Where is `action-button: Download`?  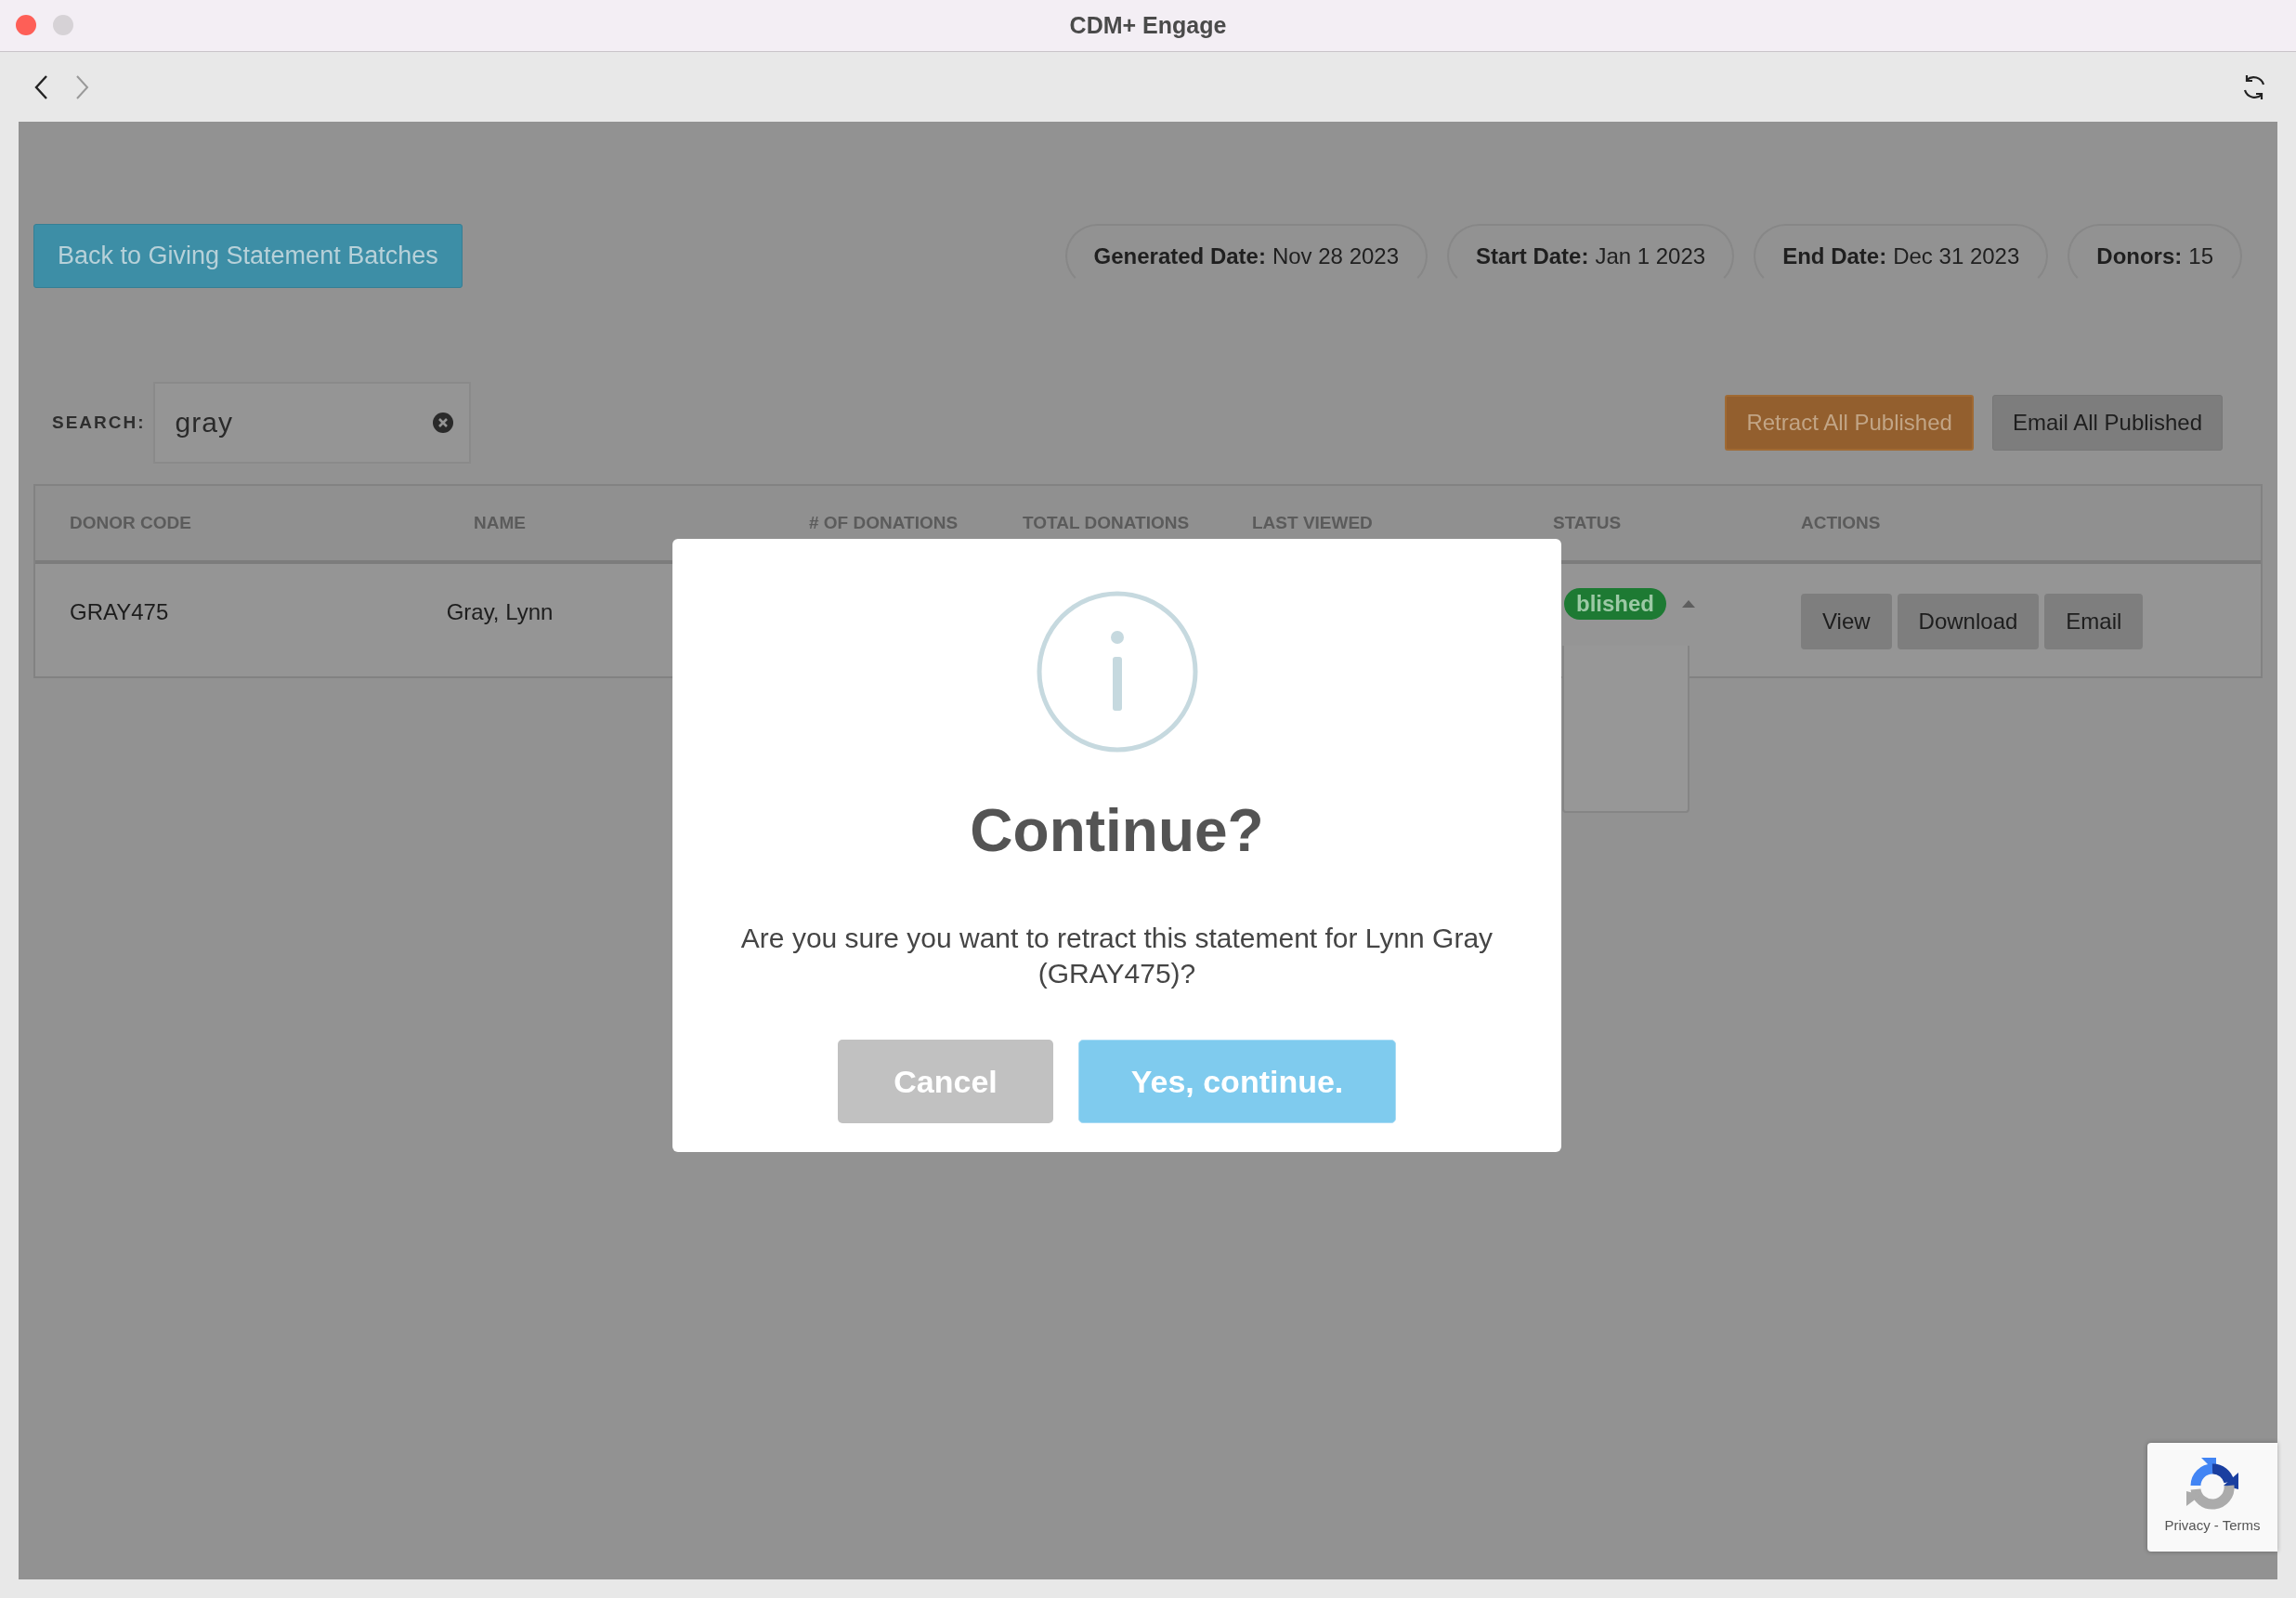
action-button: Download is located at coordinates (1969, 621).